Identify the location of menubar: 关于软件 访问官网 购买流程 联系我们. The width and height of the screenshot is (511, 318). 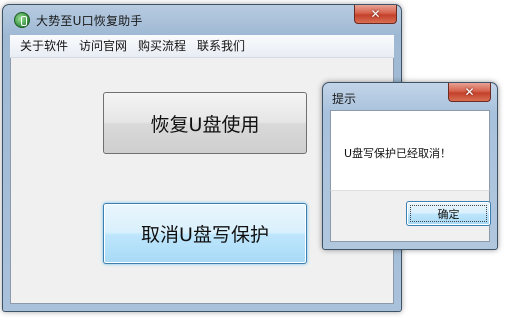
(202, 46).